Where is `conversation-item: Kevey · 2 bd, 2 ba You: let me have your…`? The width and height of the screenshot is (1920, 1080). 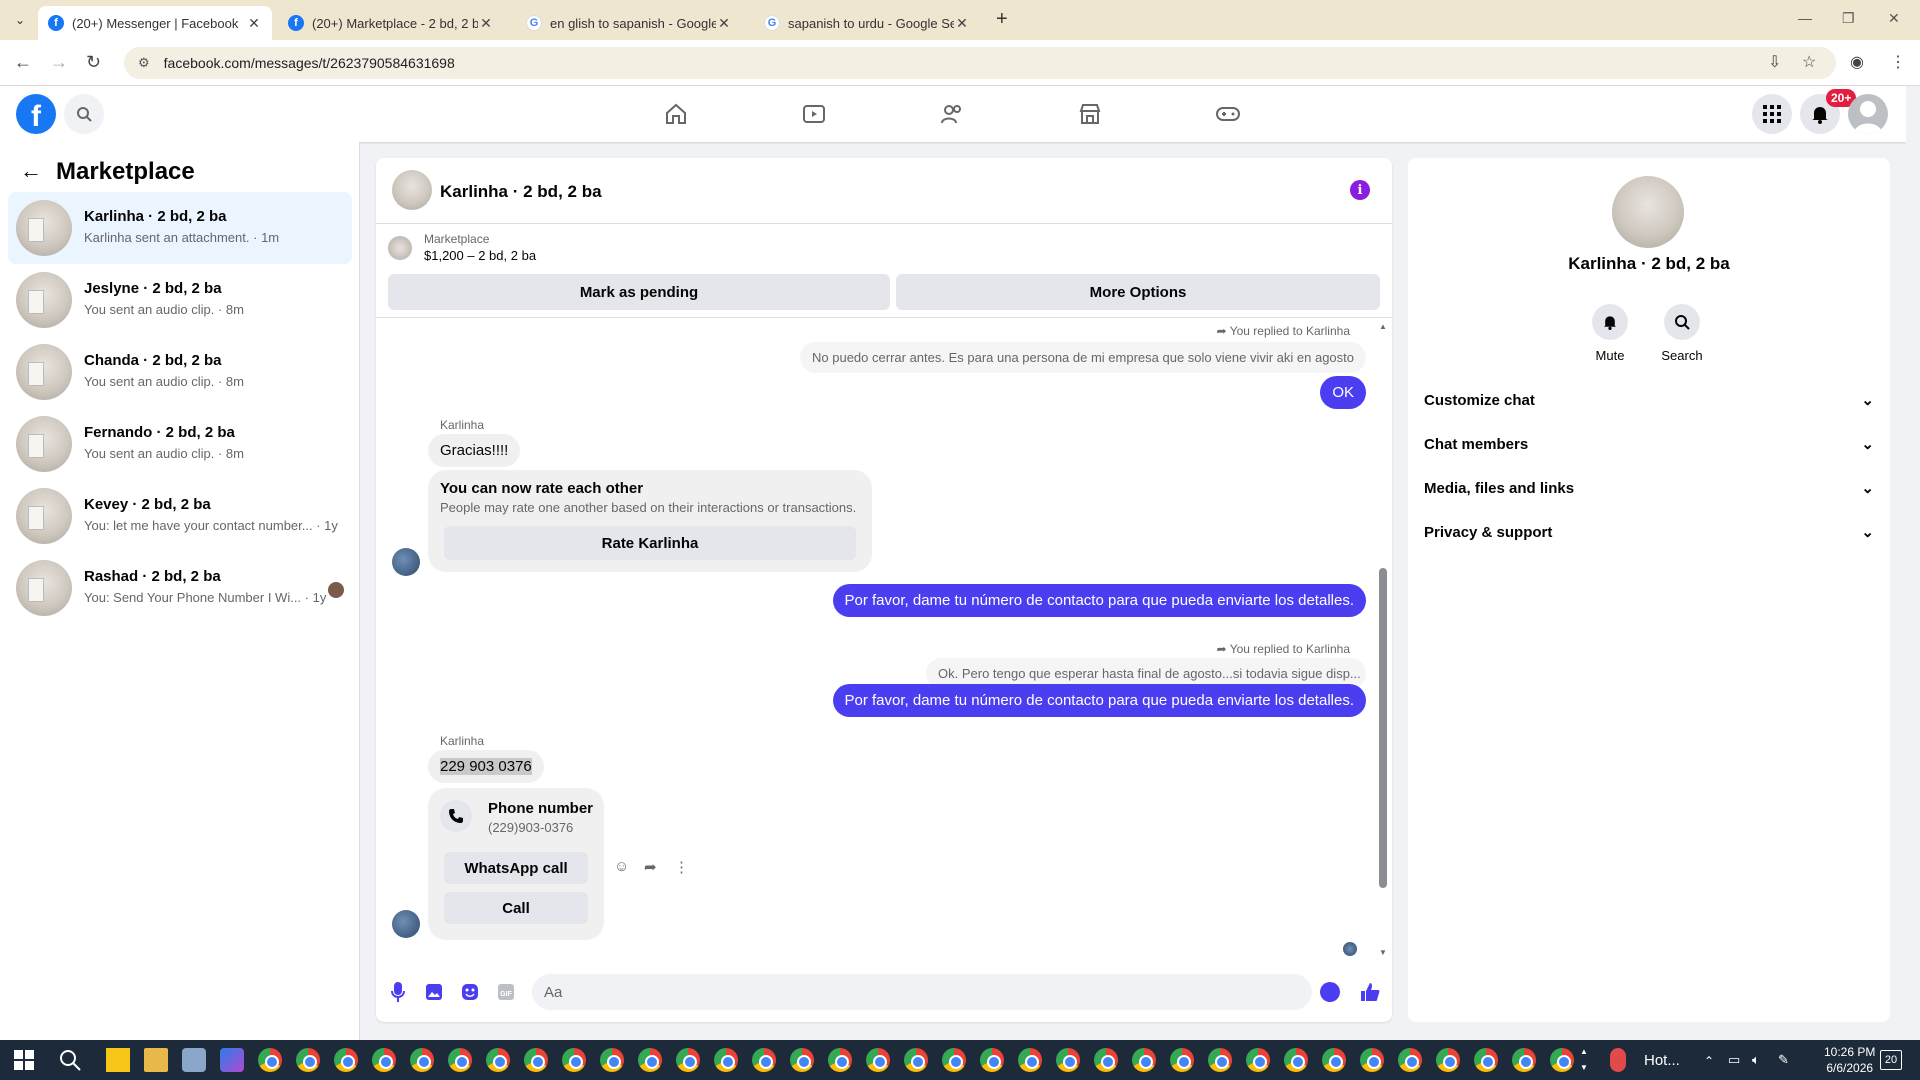
conversation-item: Kevey · 2 bd, 2 ba You: let me have your… is located at coordinates (180, 516).